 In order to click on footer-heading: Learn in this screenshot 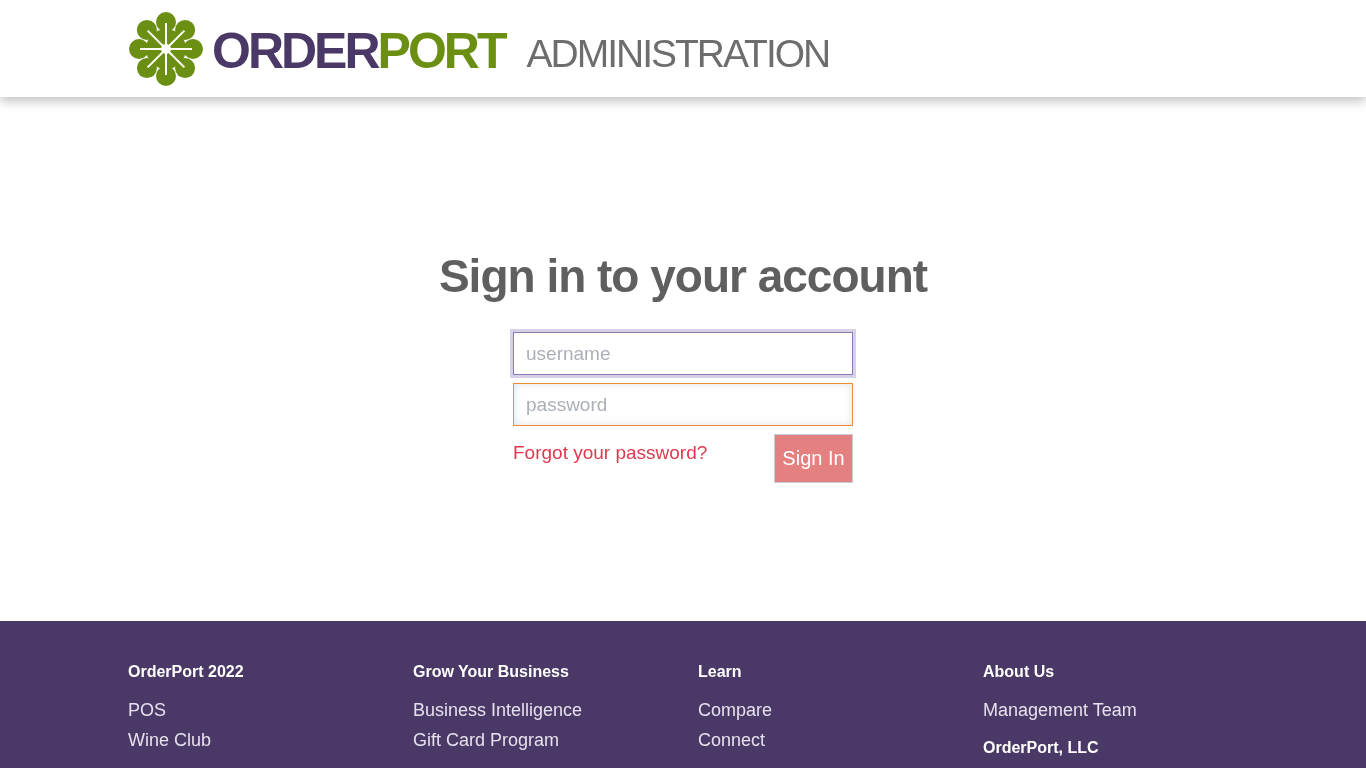, I will do `click(720, 672)`.